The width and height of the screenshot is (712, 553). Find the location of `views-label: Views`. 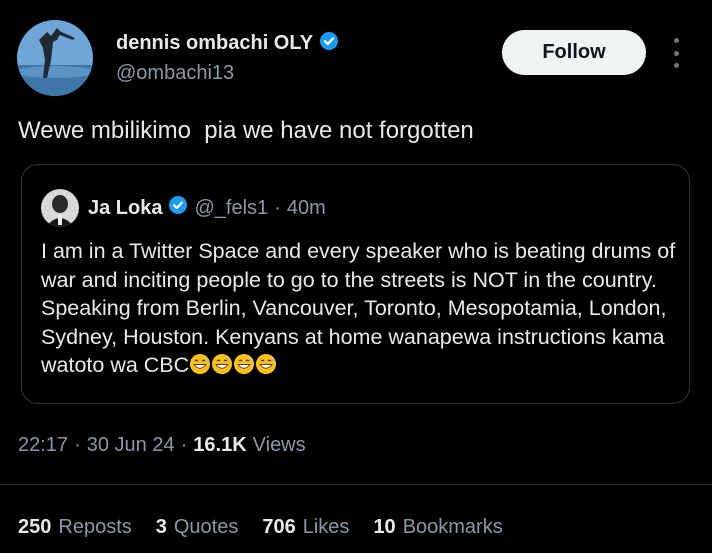

views-label: Views is located at coordinates (279, 445).